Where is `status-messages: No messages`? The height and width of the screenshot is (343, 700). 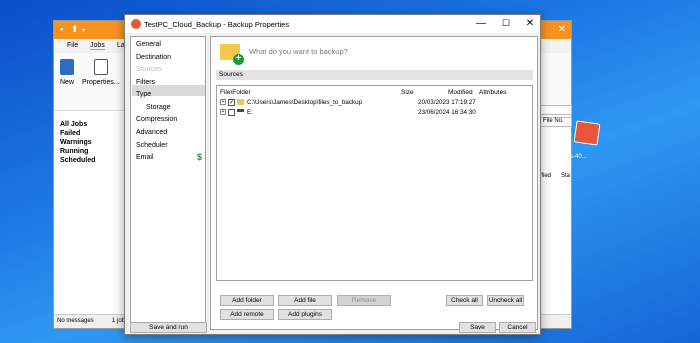
status-messages: No messages is located at coordinates (75, 321).